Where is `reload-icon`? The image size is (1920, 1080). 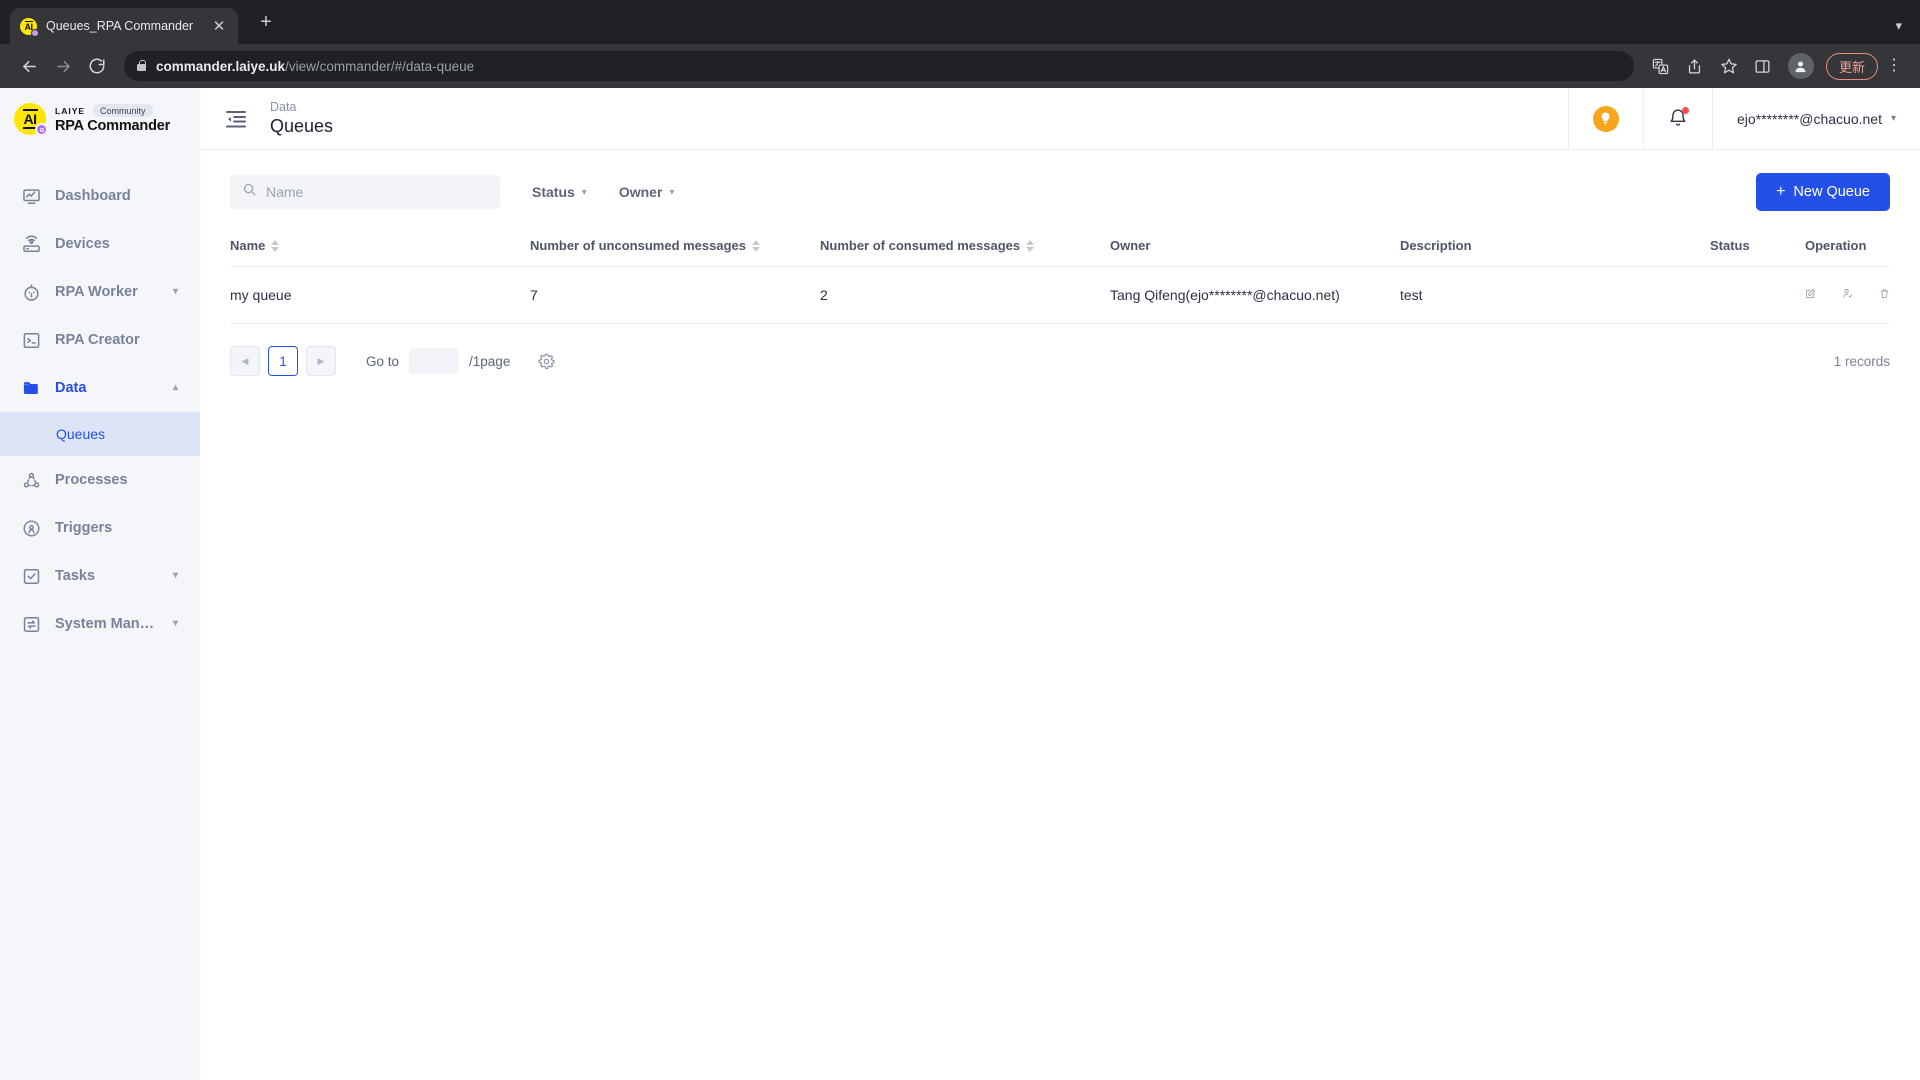
reload-icon is located at coordinates (97, 66).